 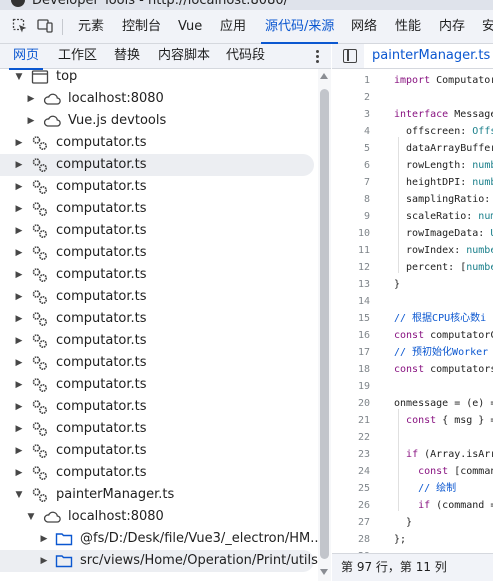 I want to click on scrollbar-thumb, so click(x=324, y=324).